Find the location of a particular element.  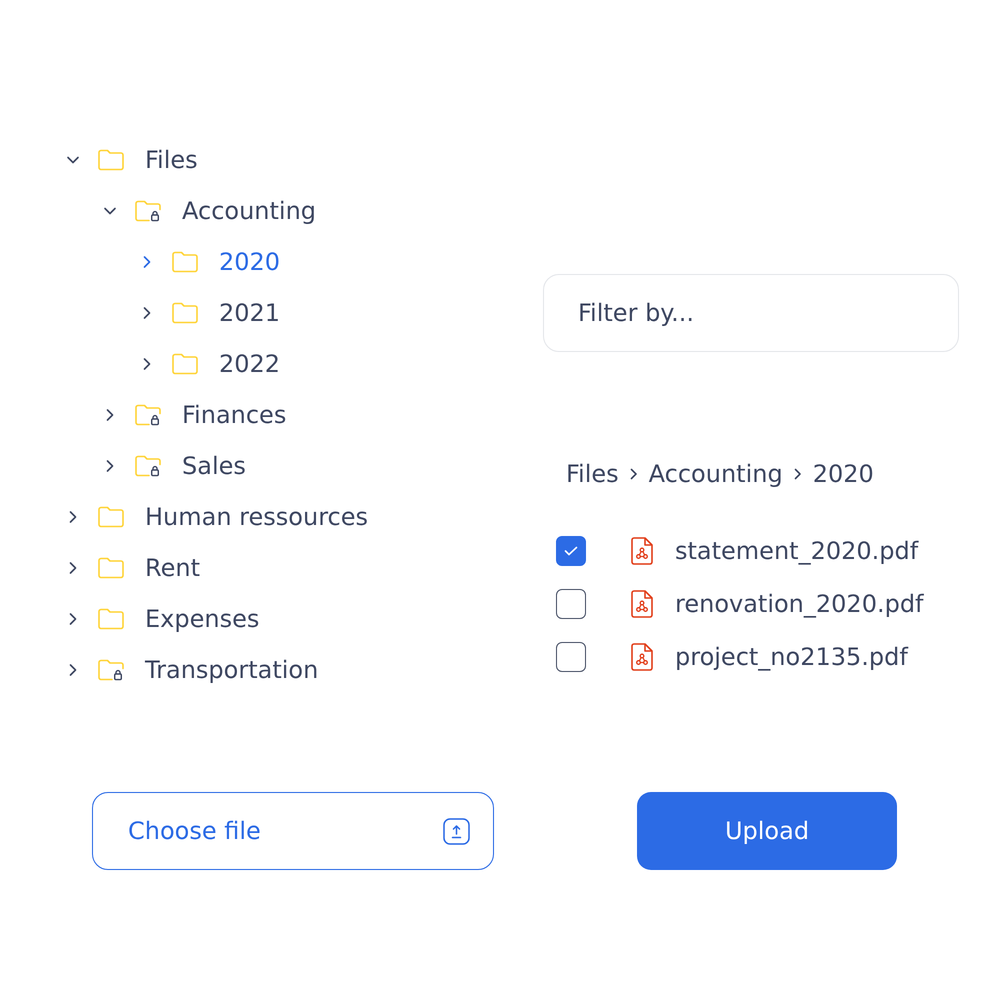

folder-name: Accounting is located at coordinates (249, 211).